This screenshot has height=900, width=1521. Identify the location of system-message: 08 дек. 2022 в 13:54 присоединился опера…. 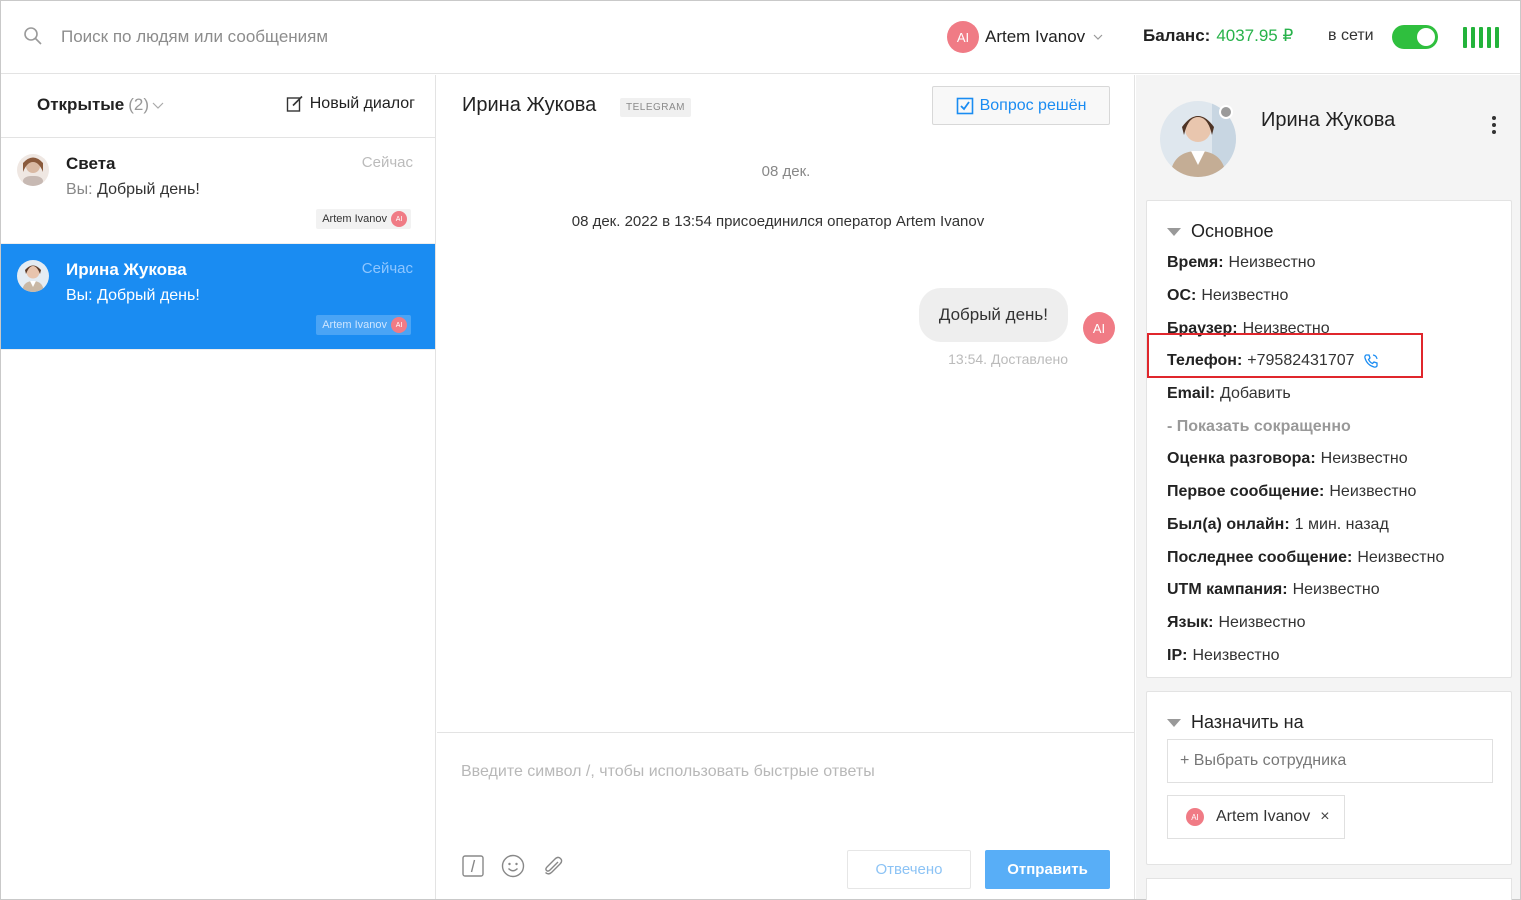
(778, 221).